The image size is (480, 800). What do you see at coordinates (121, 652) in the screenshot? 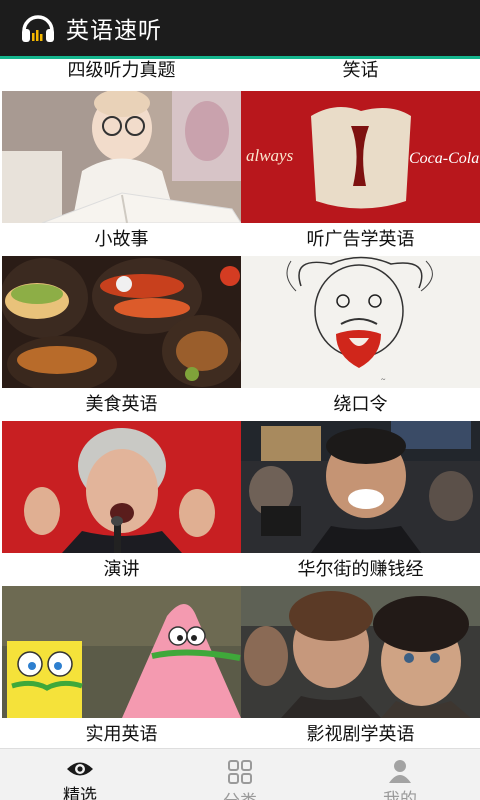
I see `cartoon-photo` at bounding box center [121, 652].